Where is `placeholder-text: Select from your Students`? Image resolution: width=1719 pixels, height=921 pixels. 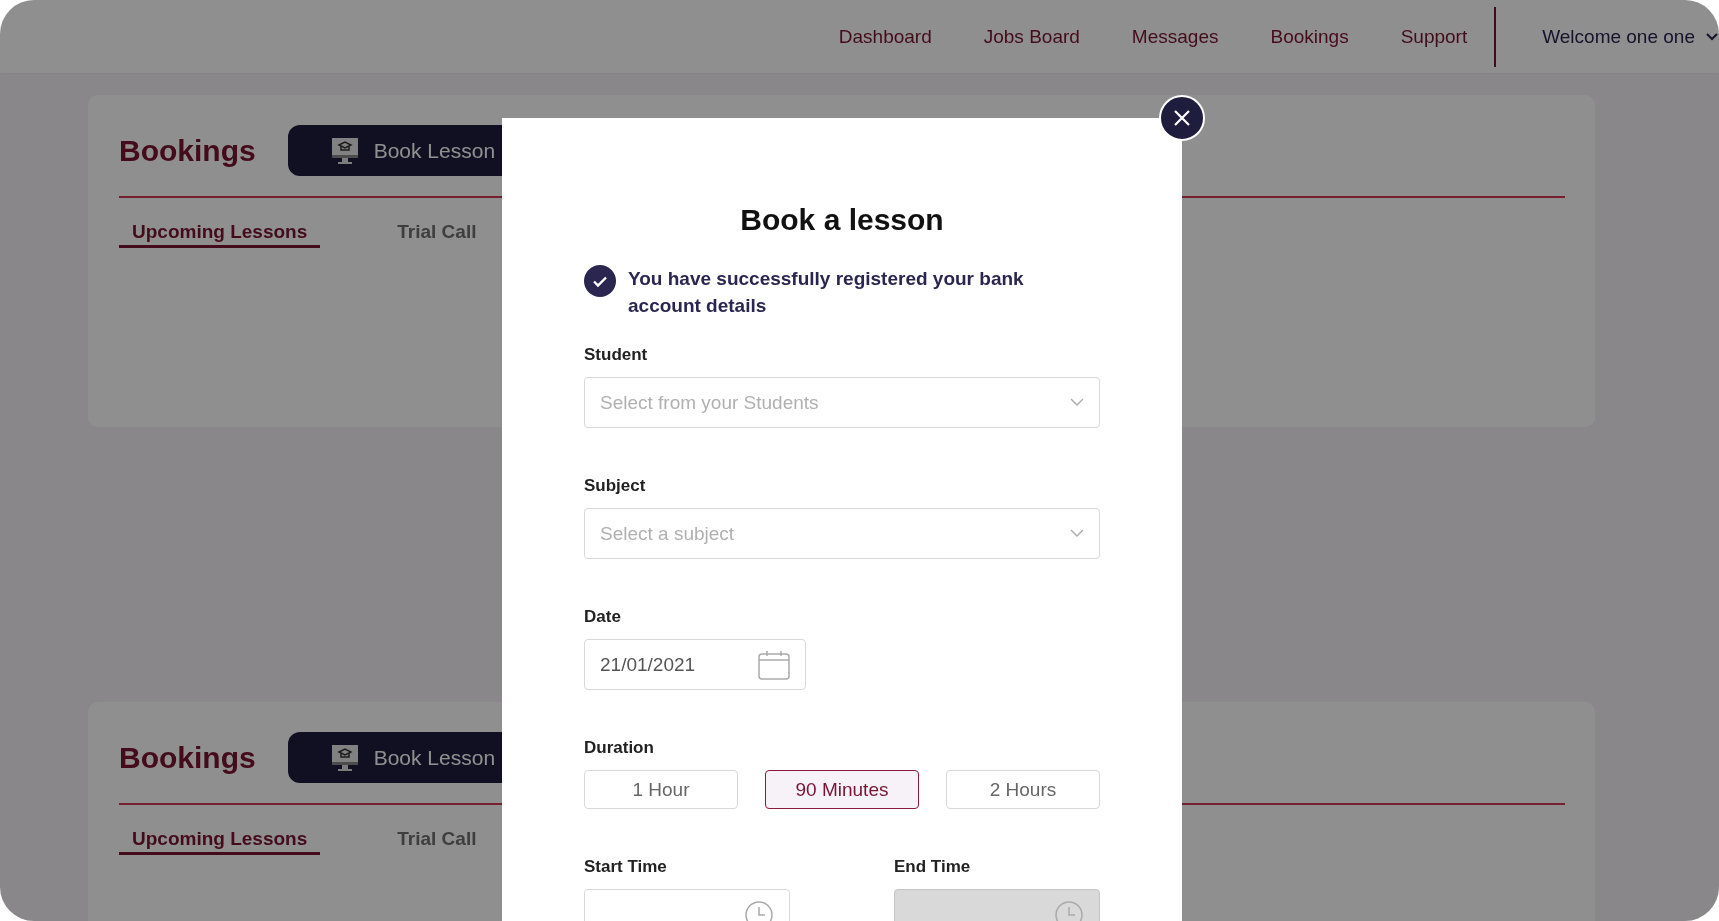 placeholder-text: Select from your Students is located at coordinates (709, 402).